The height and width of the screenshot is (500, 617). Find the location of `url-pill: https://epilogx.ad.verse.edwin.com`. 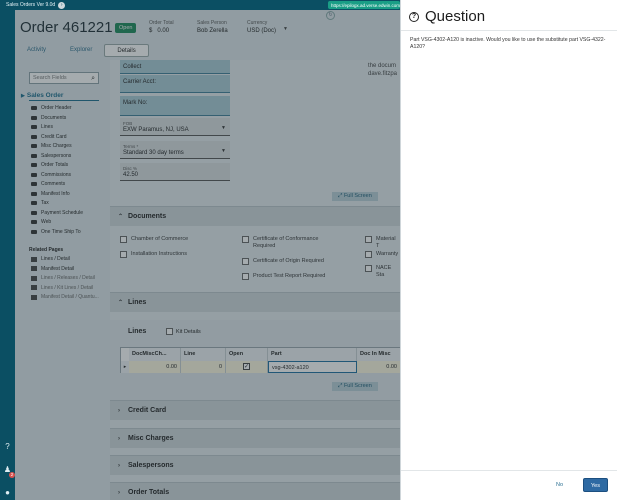

url-pill: https://epilogx.ad.verse.edwin.com is located at coordinates (364, 5).